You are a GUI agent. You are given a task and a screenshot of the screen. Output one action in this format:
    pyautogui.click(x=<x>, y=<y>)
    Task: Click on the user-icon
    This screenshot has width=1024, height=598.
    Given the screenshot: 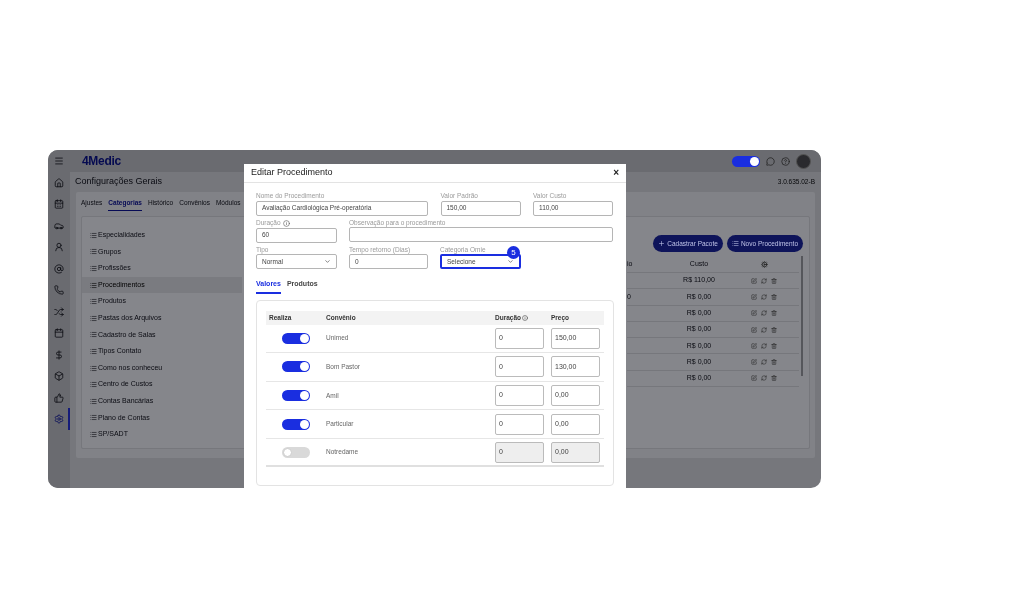 What is the action you would take?
    pyautogui.click(x=59, y=247)
    